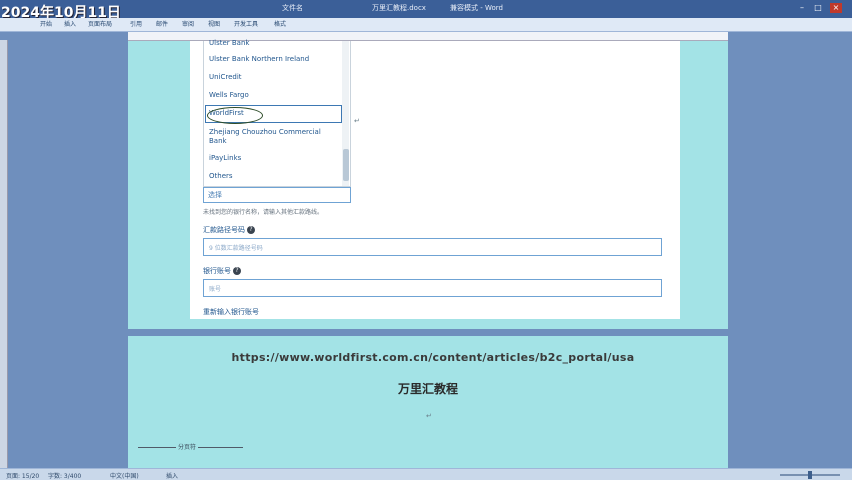 The width and height of the screenshot is (852, 480). What do you see at coordinates (136, 23) in the screenshot?
I see `tab-references: 引用` at bounding box center [136, 23].